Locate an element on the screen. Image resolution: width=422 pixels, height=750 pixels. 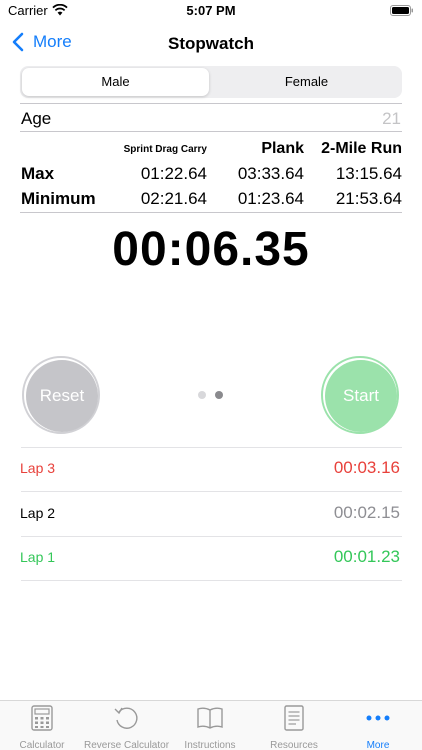
start-button: Start is located at coordinates (360, 395).